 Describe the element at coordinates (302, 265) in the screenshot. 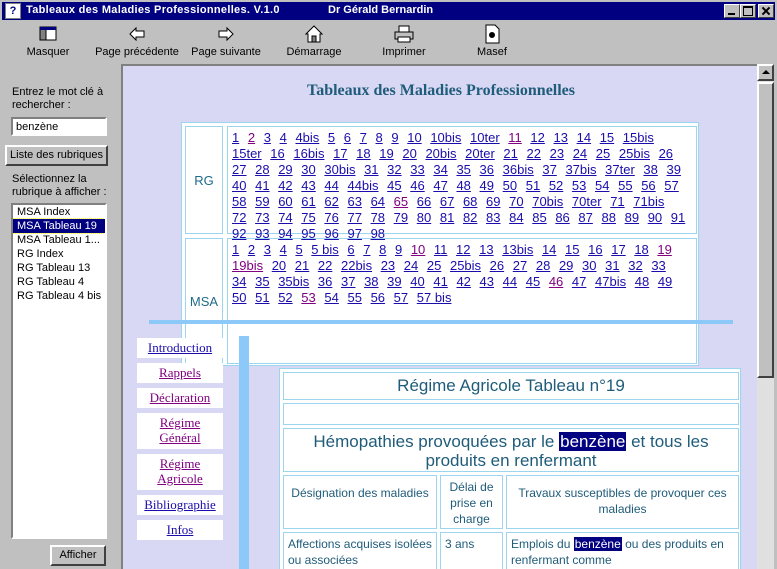

I see `table-link: 21` at that location.